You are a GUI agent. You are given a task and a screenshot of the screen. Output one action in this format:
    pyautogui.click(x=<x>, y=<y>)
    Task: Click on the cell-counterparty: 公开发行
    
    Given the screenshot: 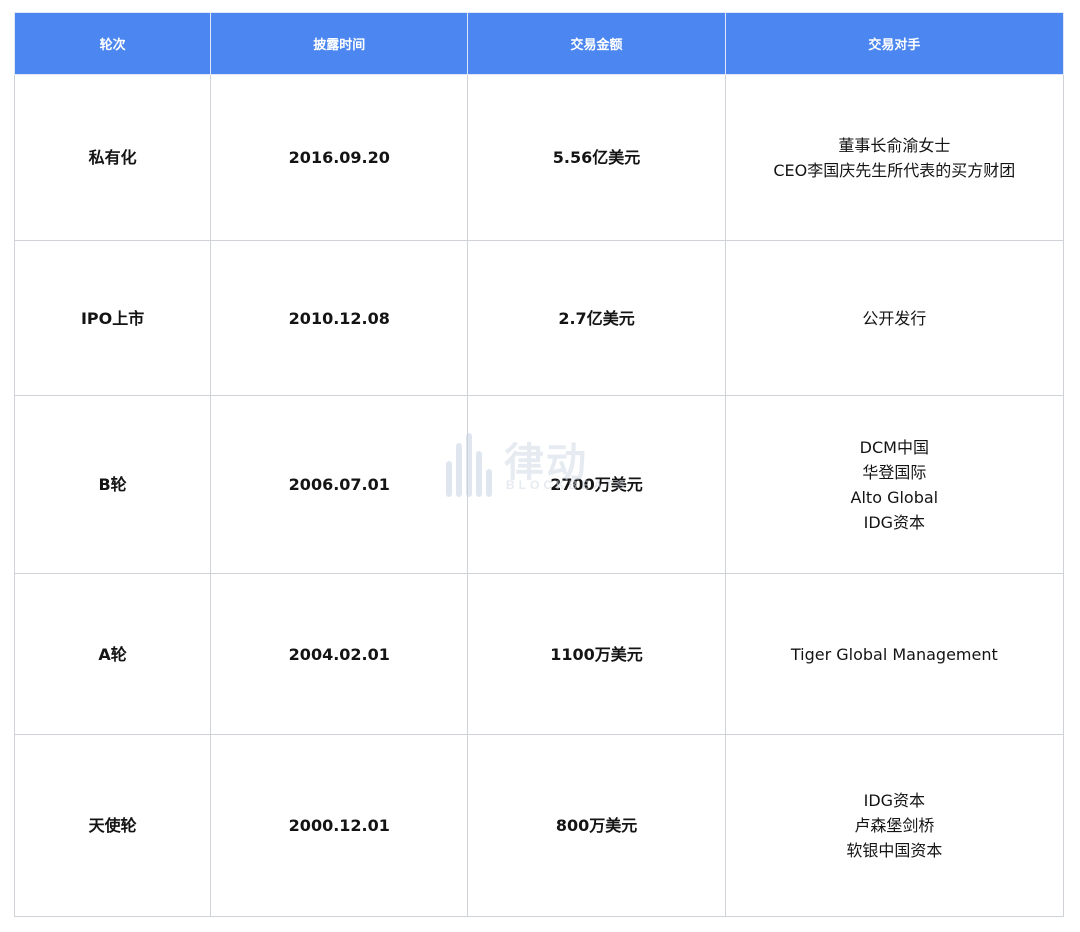 What is the action you would take?
    pyautogui.click(x=894, y=318)
    